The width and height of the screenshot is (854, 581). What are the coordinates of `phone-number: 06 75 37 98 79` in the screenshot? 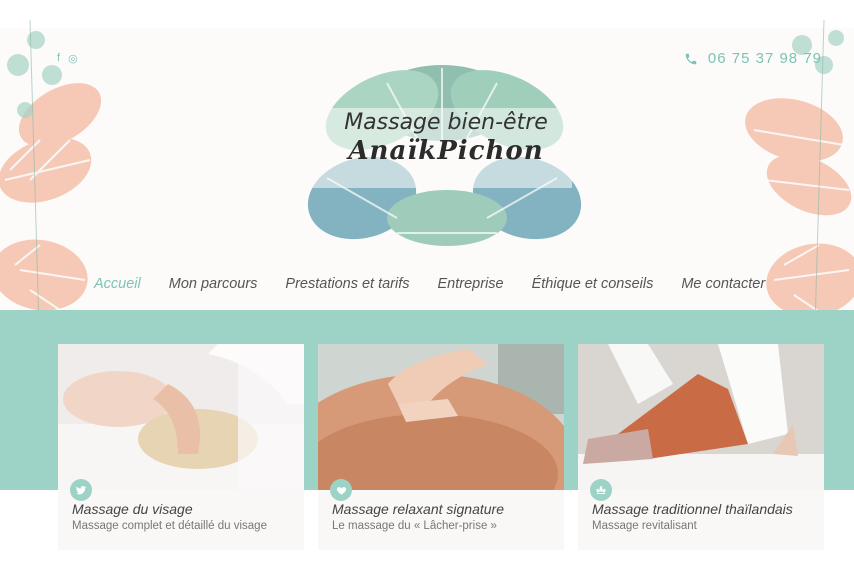 It's located at (765, 58).